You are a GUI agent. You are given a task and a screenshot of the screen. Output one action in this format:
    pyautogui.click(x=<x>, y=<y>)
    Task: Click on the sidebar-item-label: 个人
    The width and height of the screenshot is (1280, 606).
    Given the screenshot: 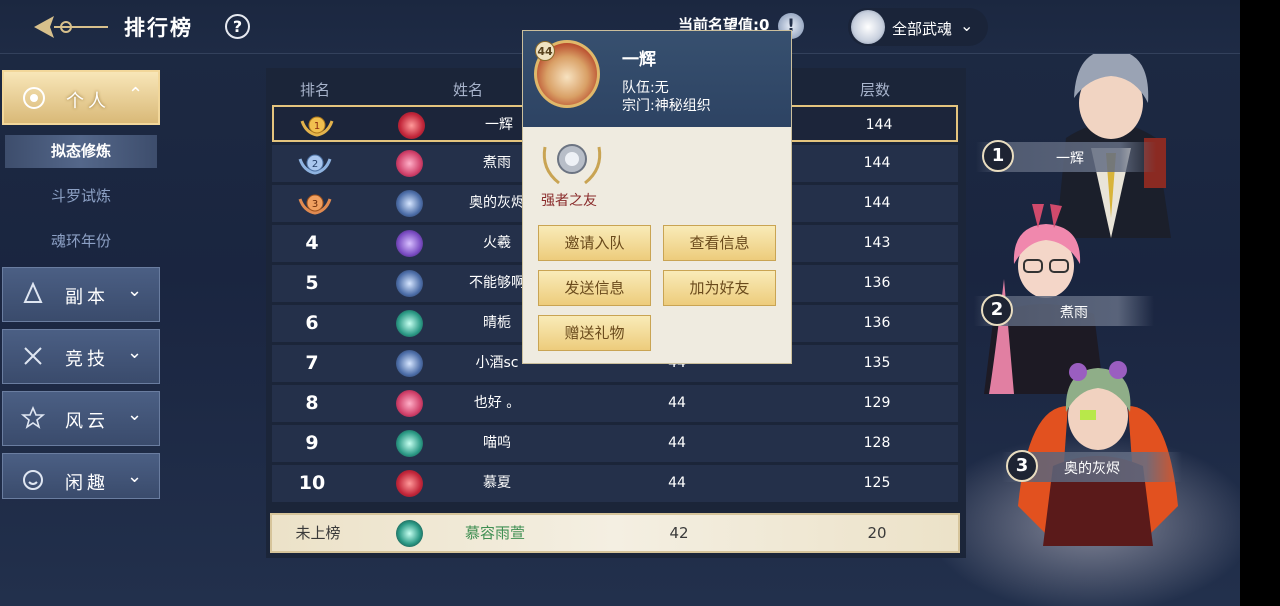 What is the action you would take?
    pyautogui.click(x=88, y=101)
    